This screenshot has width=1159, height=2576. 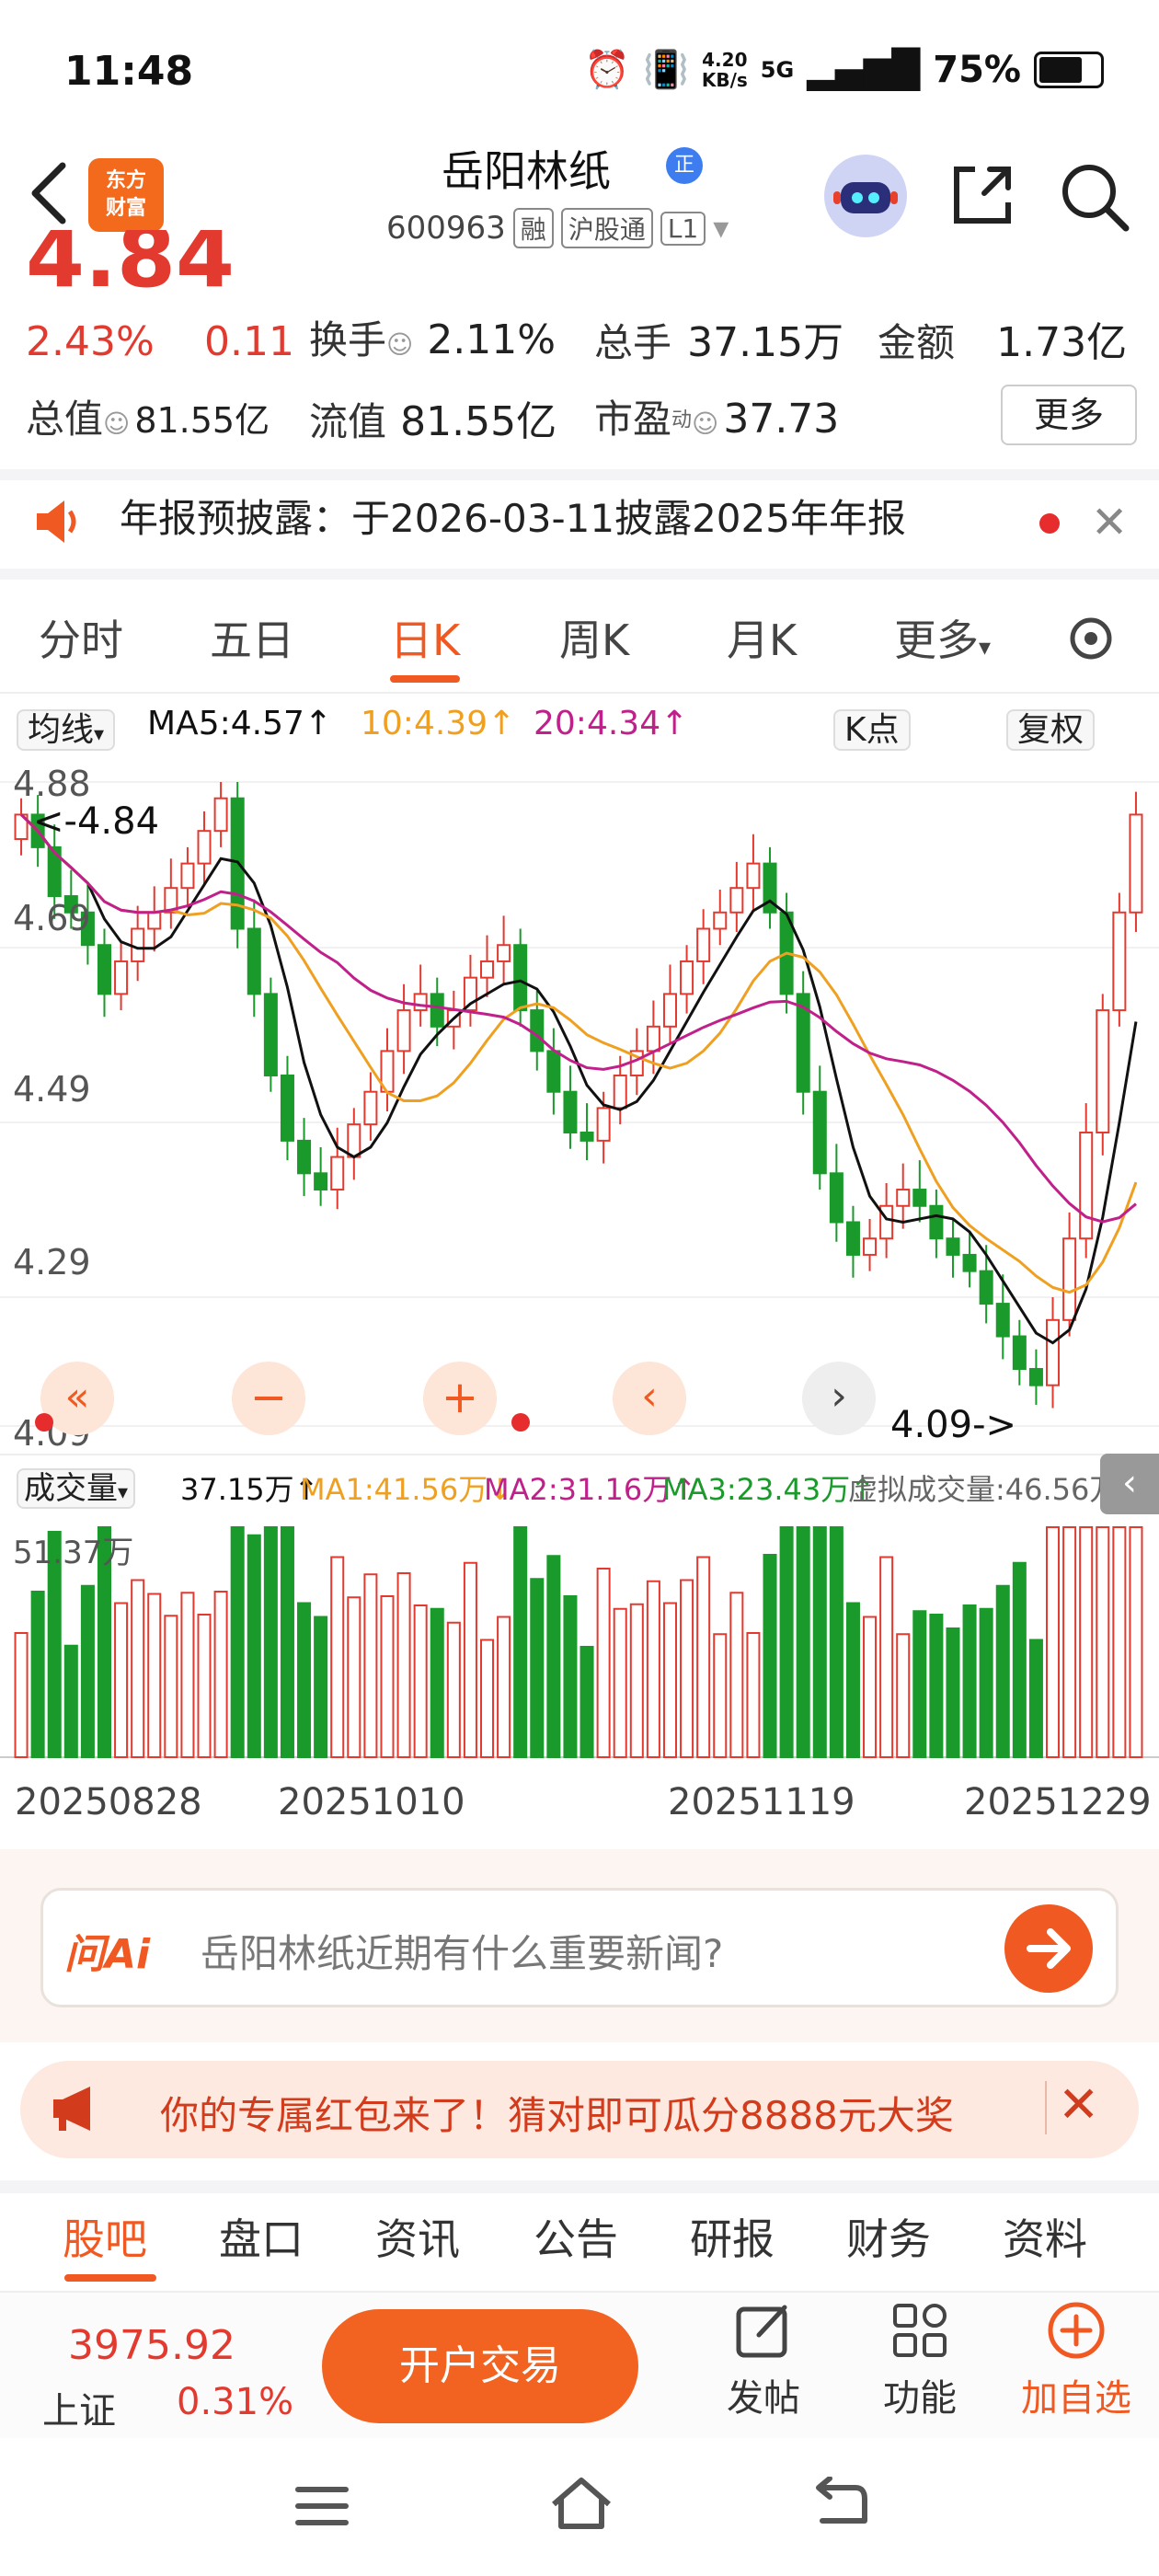 I want to click on tab-announcements: 公告, so click(x=576, y=2236).